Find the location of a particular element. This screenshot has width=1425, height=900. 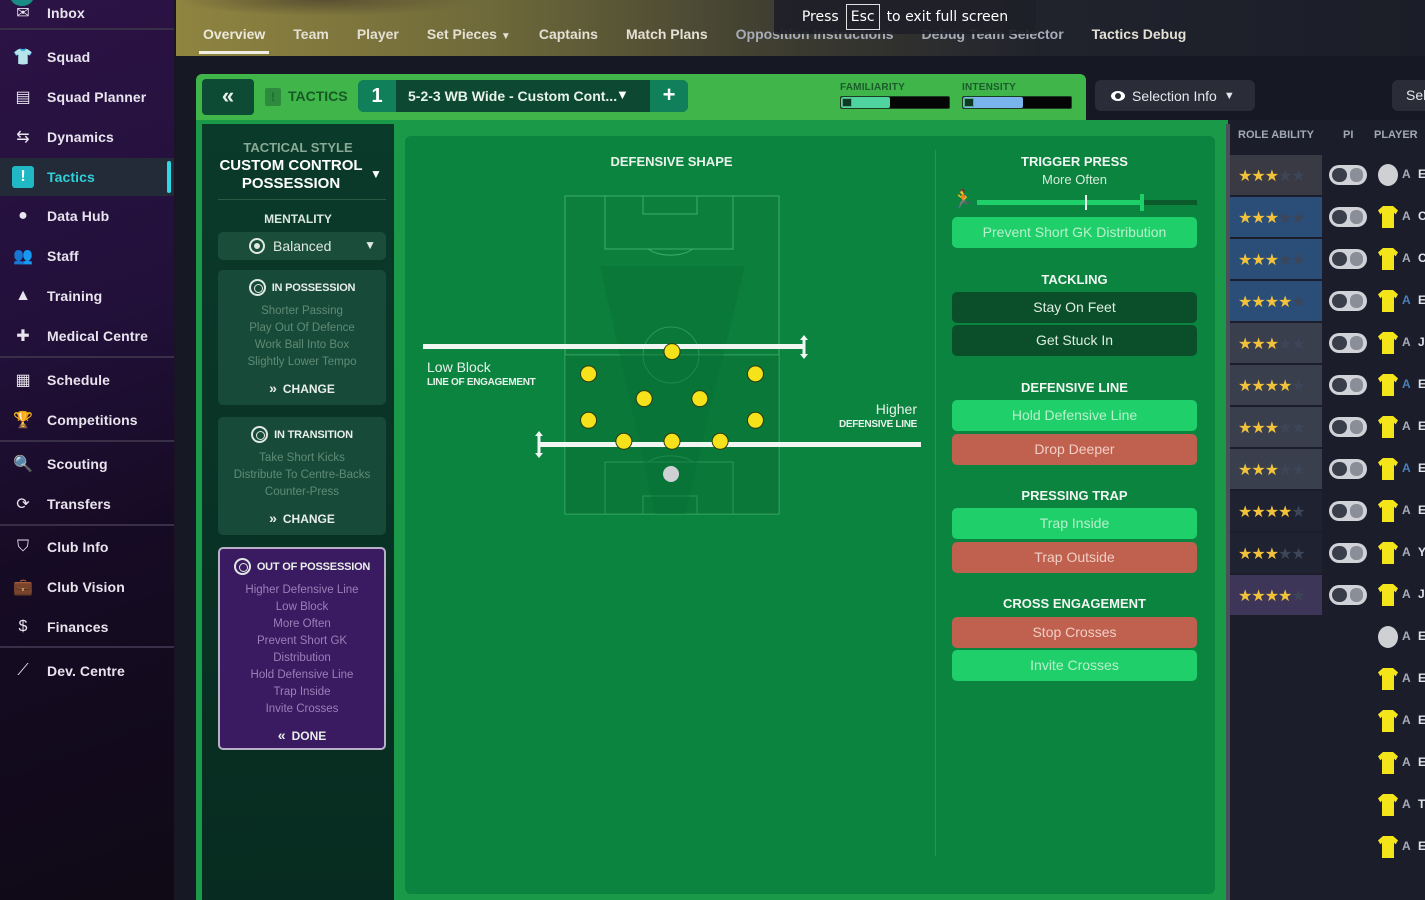

tab-captains: Captains is located at coordinates (568, 35).